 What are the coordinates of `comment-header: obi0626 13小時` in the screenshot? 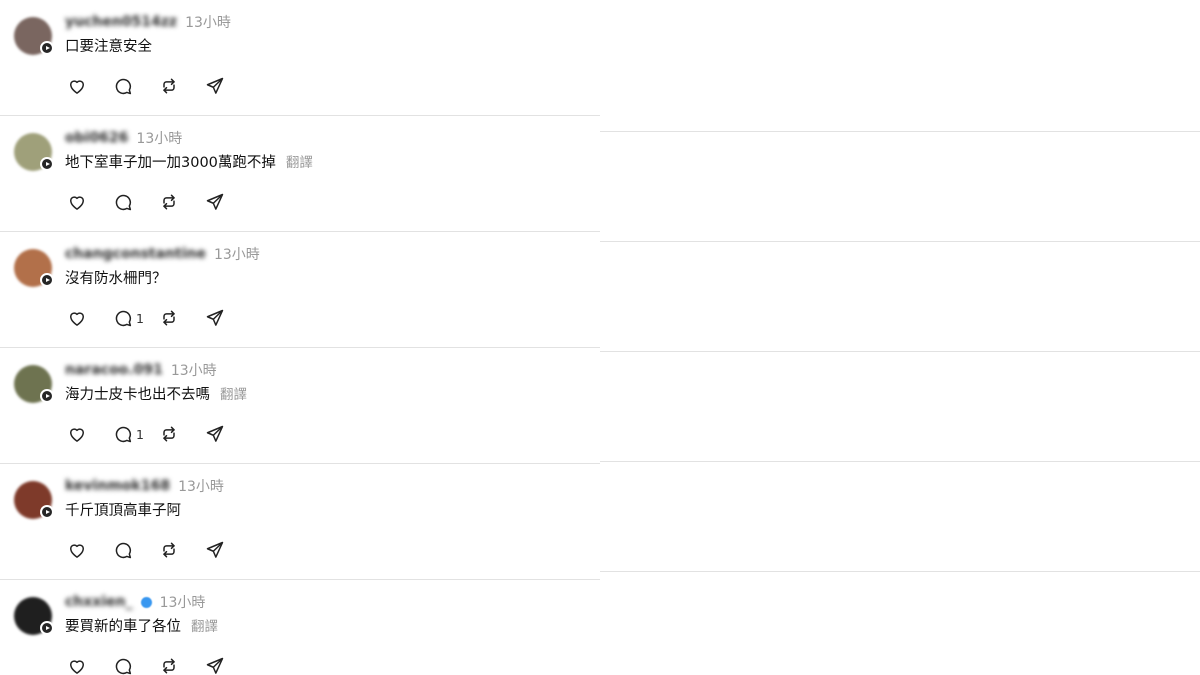 It's located at (123, 138).